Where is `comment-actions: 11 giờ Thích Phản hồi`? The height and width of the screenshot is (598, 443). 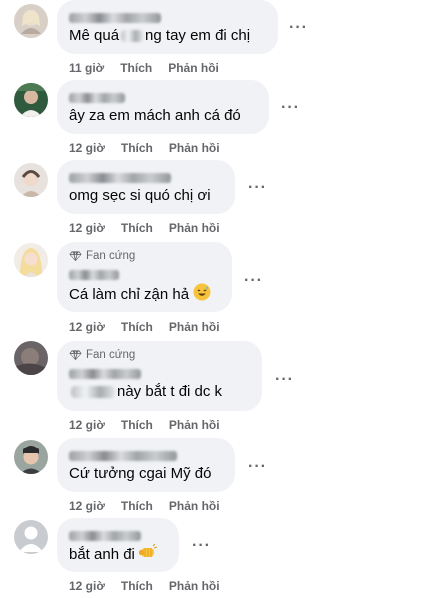
comment-actions: 11 giờ Thích Phản hồi is located at coordinates (152, 68).